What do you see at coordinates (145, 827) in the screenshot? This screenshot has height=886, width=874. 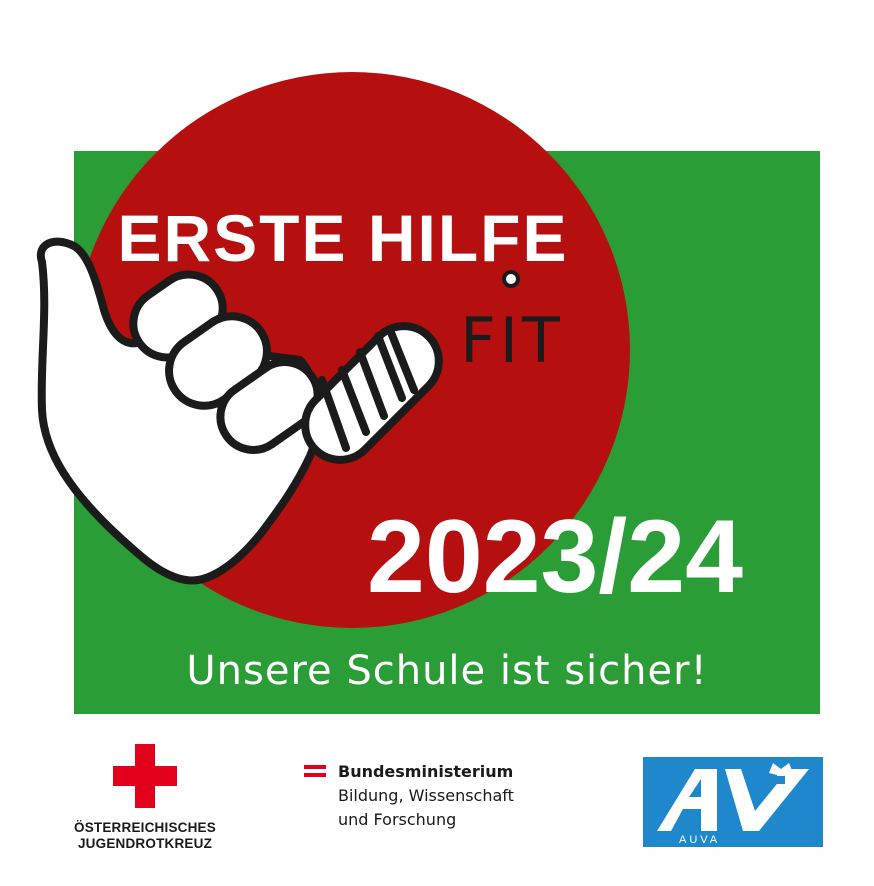 I see `jugendrotkreuz-name-line1: ÖSTERREICHISCHES` at bounding box center [145, 827].